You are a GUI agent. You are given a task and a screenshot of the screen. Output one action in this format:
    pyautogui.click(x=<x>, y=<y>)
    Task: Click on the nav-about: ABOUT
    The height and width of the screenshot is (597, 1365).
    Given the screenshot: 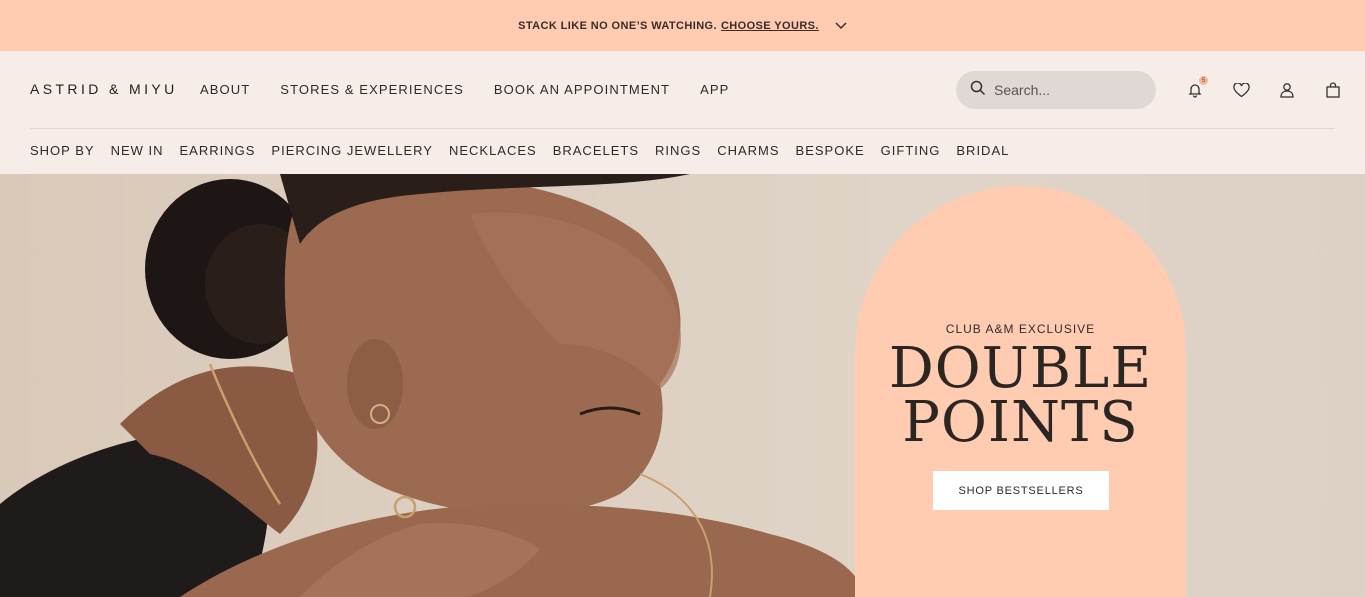 What is the action you would take?
    pyautogui.click(x=225, y=89)
    